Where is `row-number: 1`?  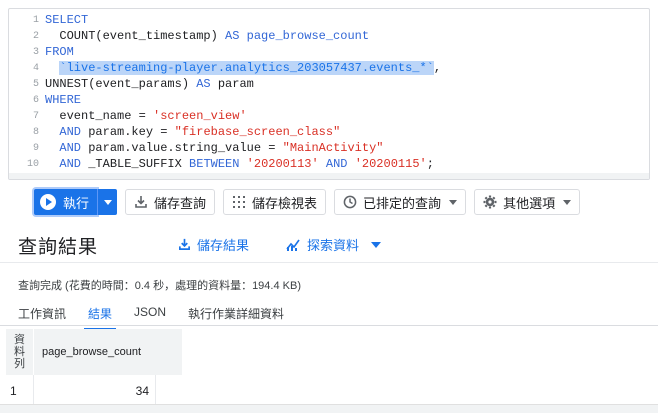 row-number: 1 is located at coordinates (20, 390).